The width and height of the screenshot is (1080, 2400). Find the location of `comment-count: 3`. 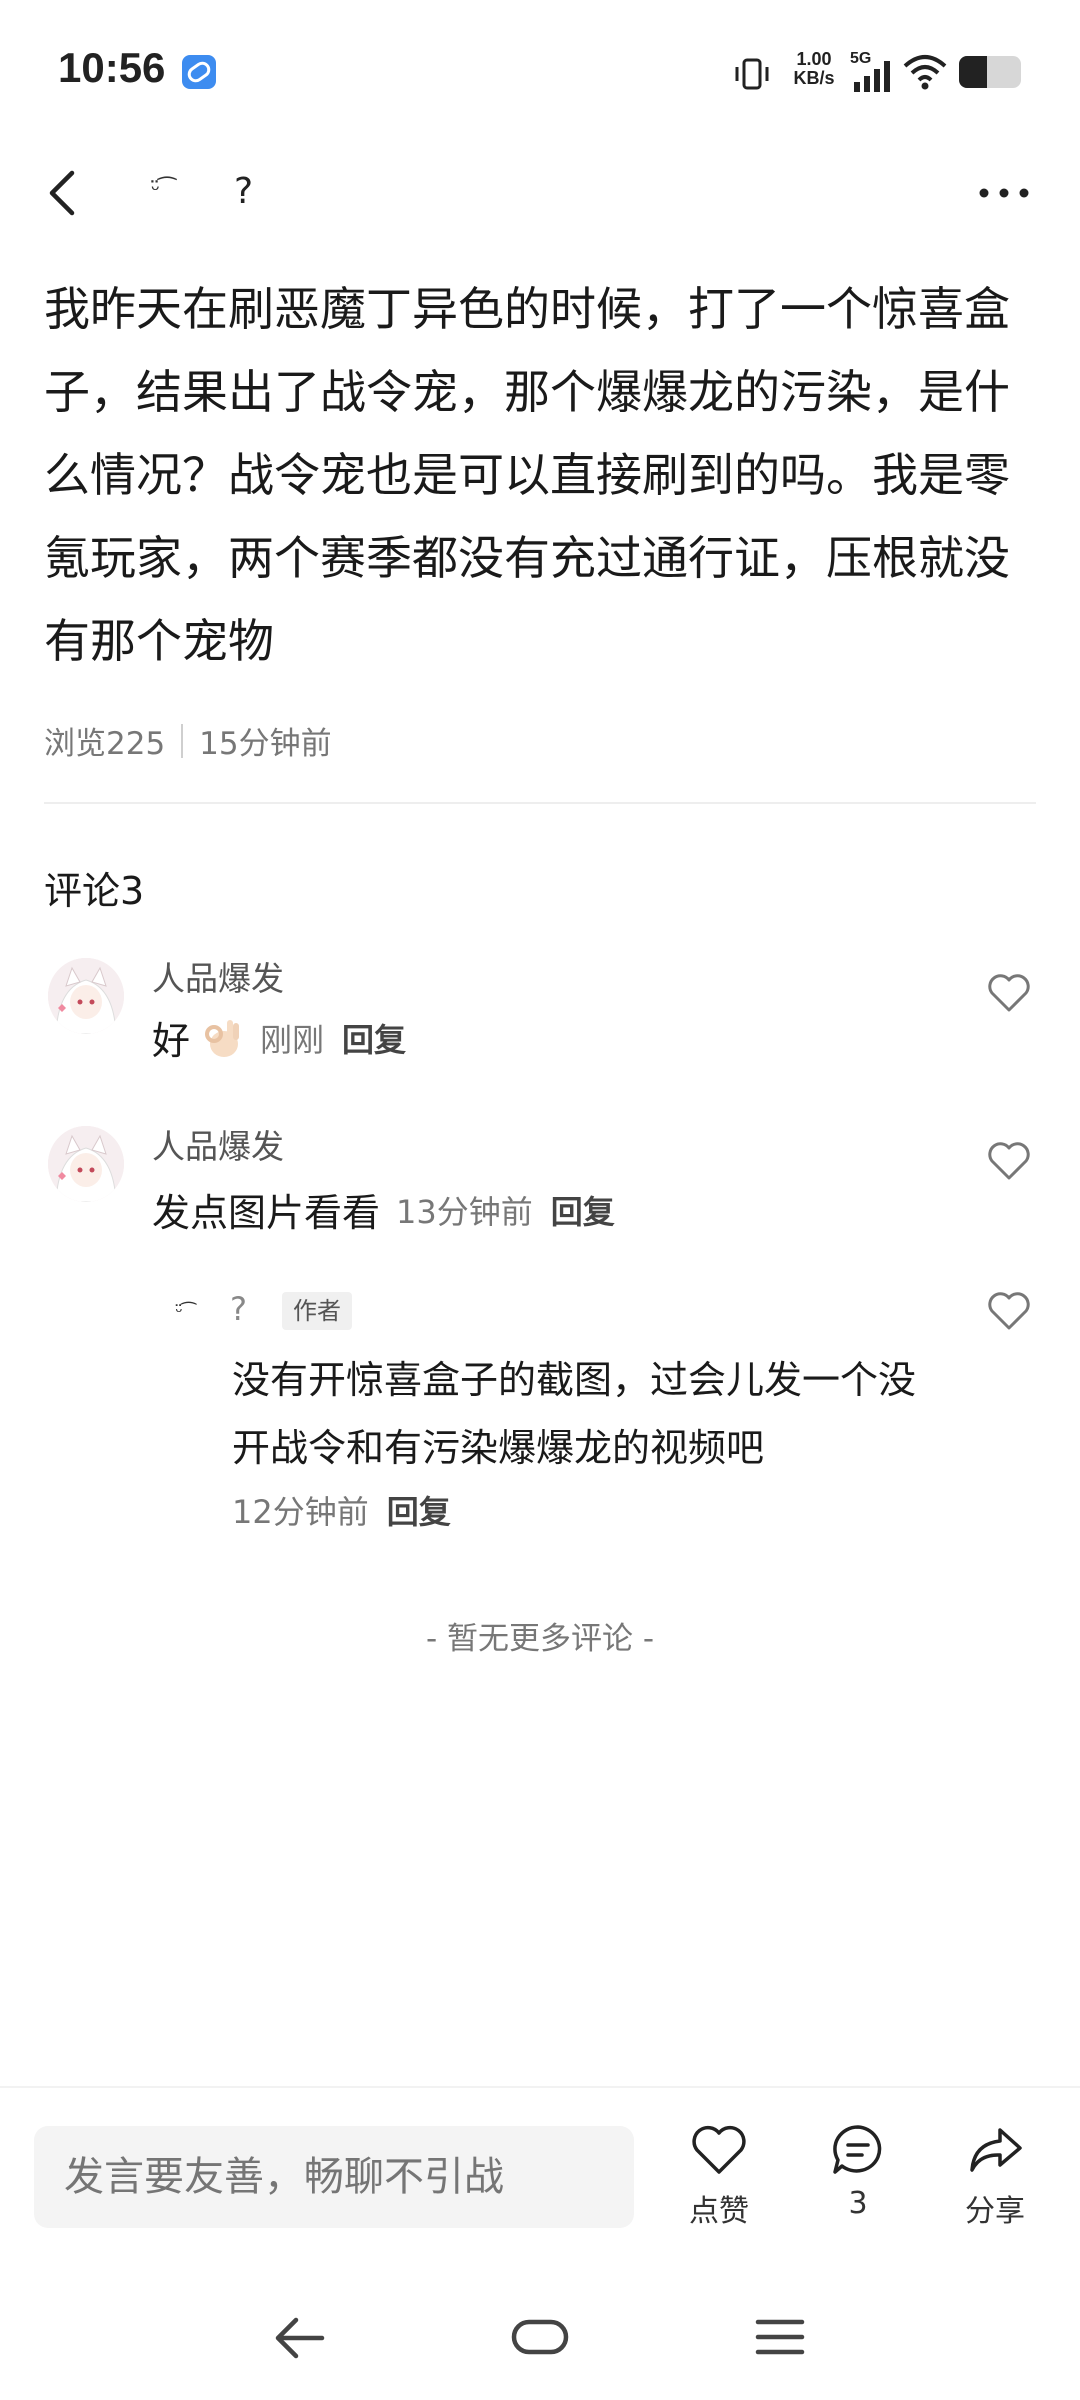

comment-count: 3 is located at coordinates (858, 2203).